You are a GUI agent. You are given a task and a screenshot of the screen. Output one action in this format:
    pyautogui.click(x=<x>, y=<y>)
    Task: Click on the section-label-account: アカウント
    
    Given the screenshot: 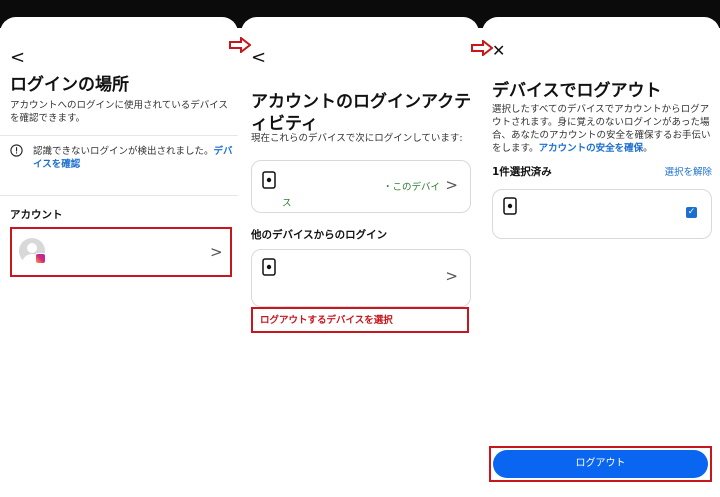 What is the action you would take?
    pyautogui.click(x=36, y=215)
    